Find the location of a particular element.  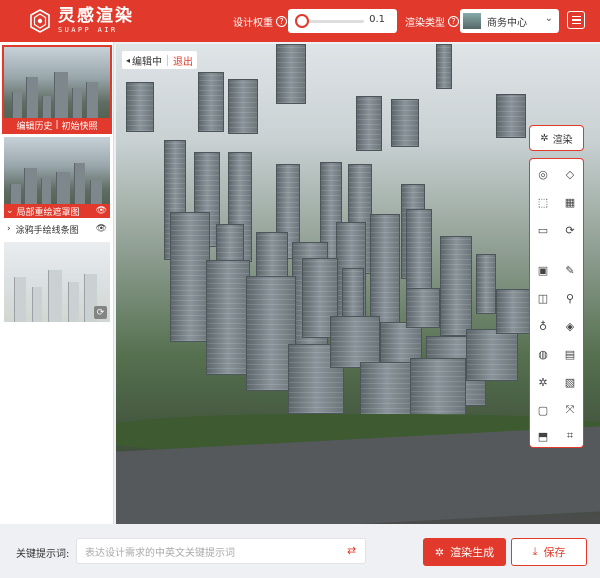

grid-select-icon: ▦ is located at coordinates (570, 202).